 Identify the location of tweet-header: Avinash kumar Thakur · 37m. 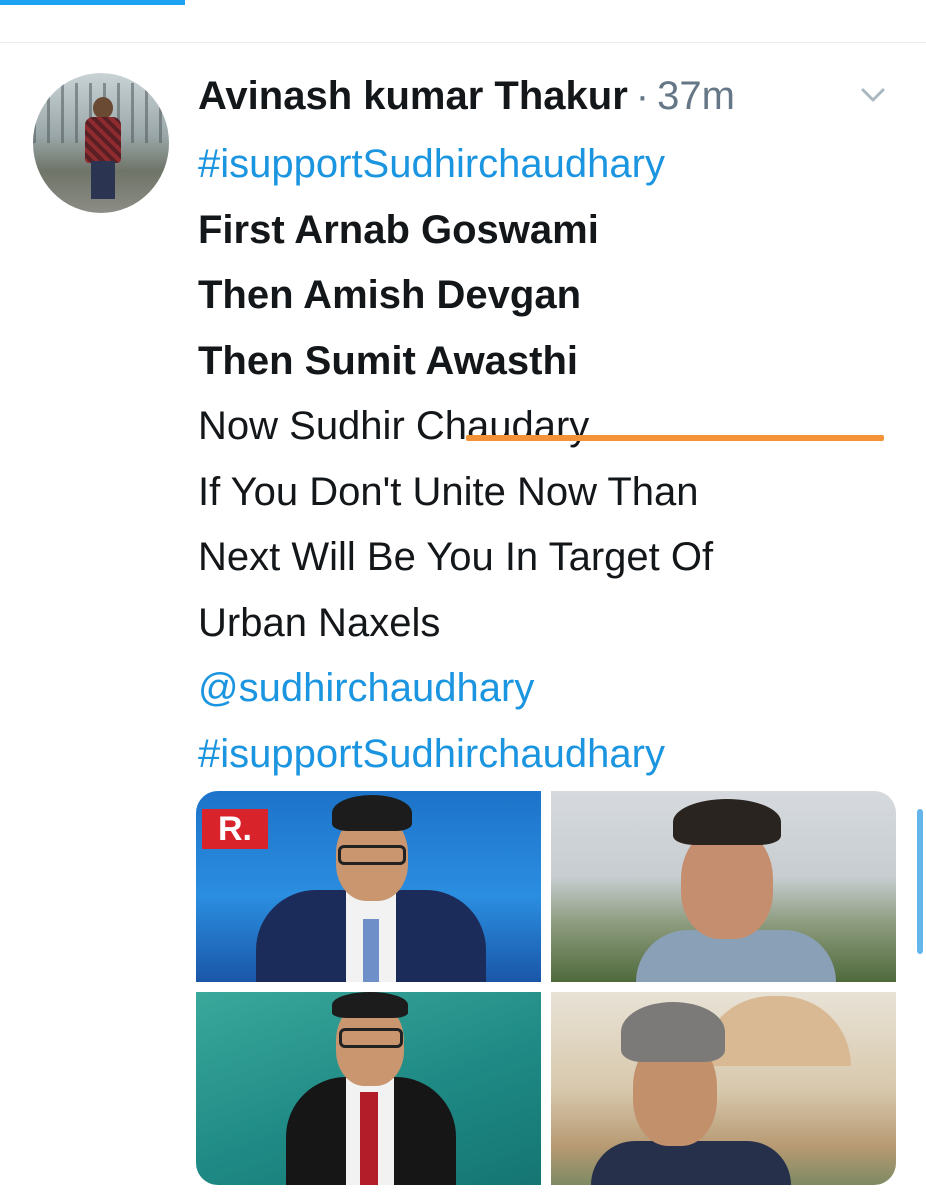
(466, 96).